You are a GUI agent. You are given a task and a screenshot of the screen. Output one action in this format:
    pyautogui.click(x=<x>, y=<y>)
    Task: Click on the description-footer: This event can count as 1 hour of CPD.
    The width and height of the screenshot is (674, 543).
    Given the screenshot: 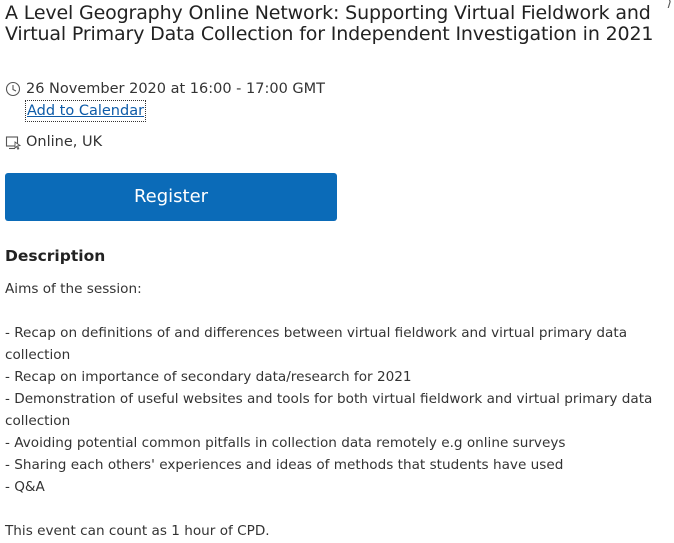 What is the action you would take?
    pyautogui.click(x=137, y=531)
    